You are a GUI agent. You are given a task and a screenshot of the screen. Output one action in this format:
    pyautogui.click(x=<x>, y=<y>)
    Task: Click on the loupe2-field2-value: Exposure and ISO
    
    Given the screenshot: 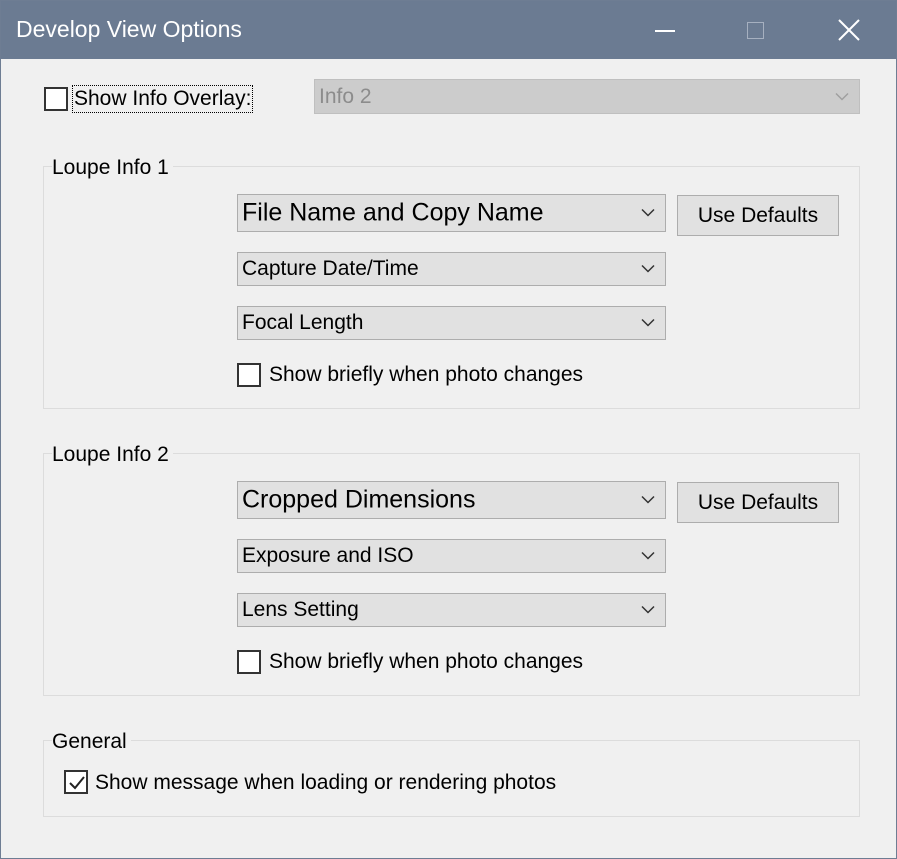 What is the action you would take?
    pyautogui.click(x=328, y=555)
    